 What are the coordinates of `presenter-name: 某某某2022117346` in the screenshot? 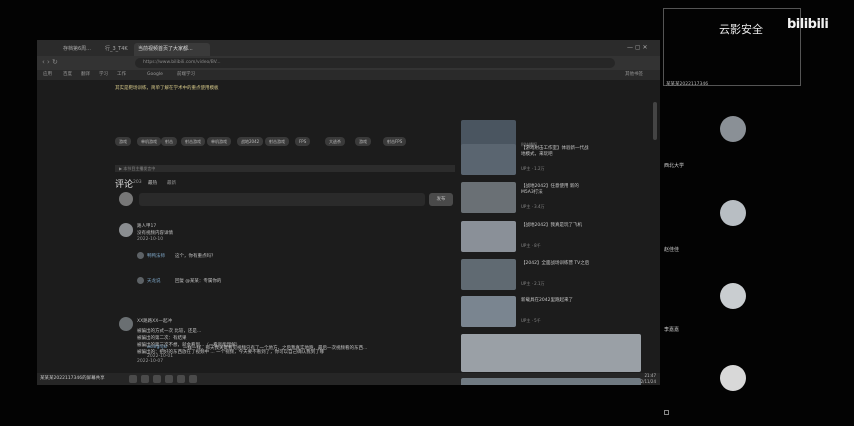 It's located at (687, 84).